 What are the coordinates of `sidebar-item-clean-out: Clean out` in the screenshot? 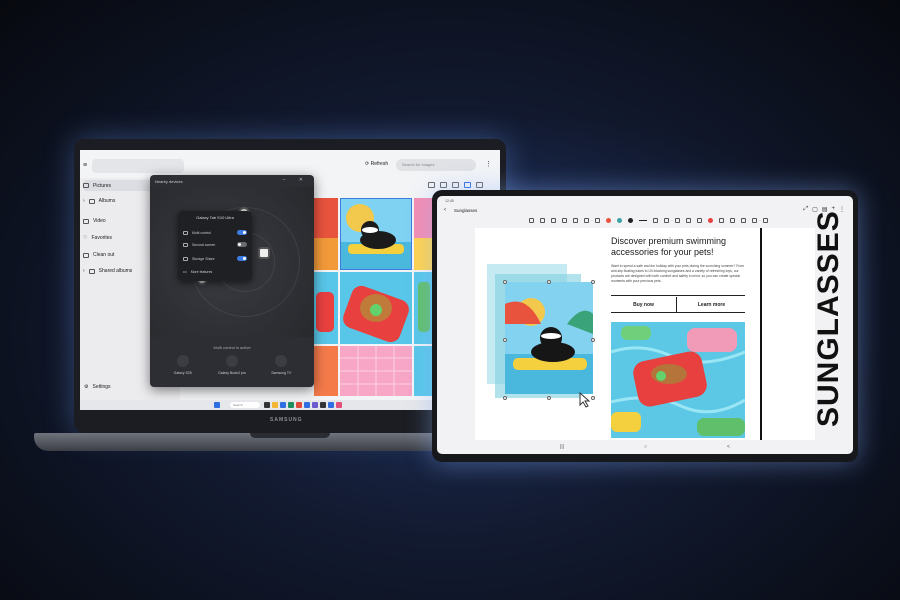 It's located at (98, 255).